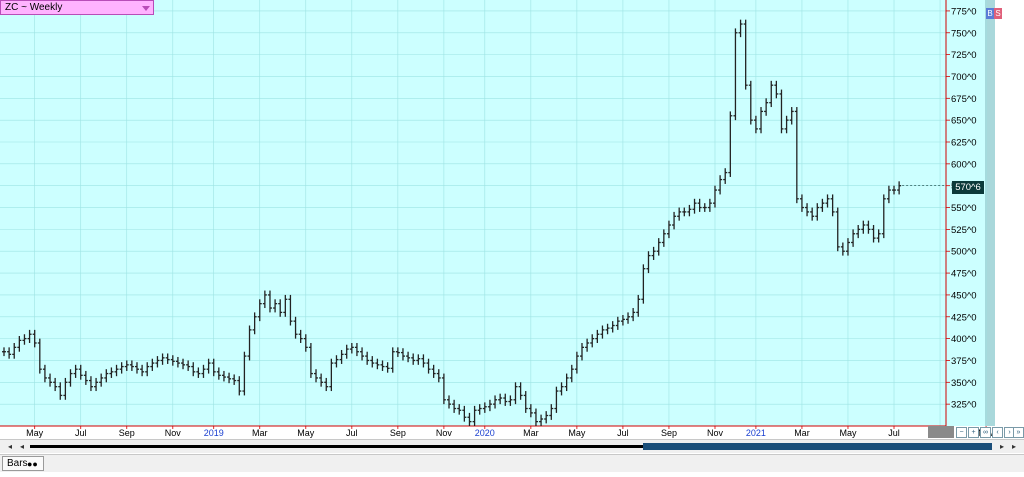 The height and width of the screenshot is (477, 1024). I want to click on horizontal-scrollbar: ◂ ◂ ▸ ▸, so click(512, 446).